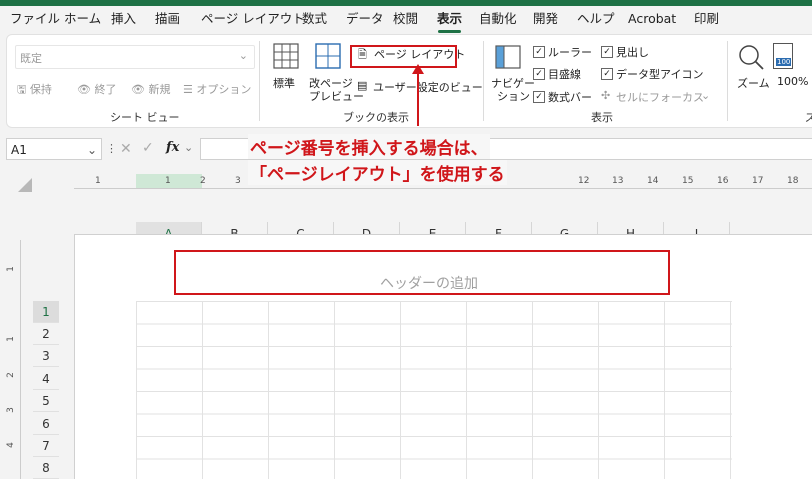 The image size is (812, 479). What do you see at coordinates (46, 379) in the screenshot?
I see `row-header-4: 4` at bounding box center [46, 379].